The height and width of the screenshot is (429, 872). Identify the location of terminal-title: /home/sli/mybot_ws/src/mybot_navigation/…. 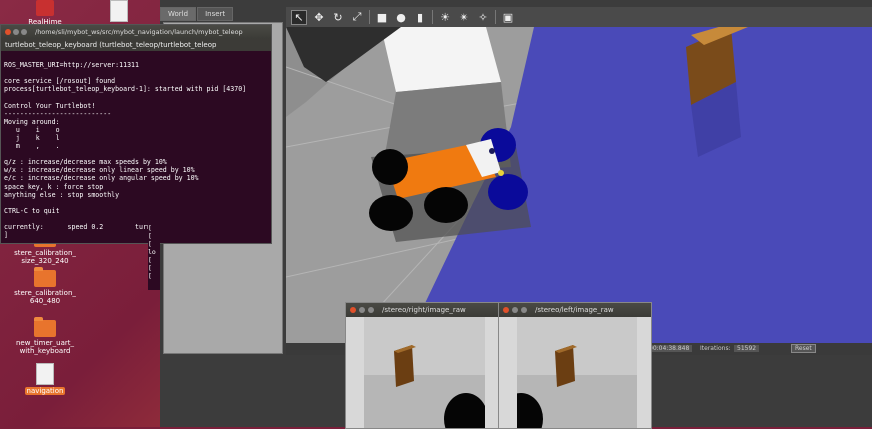
(139, 32).